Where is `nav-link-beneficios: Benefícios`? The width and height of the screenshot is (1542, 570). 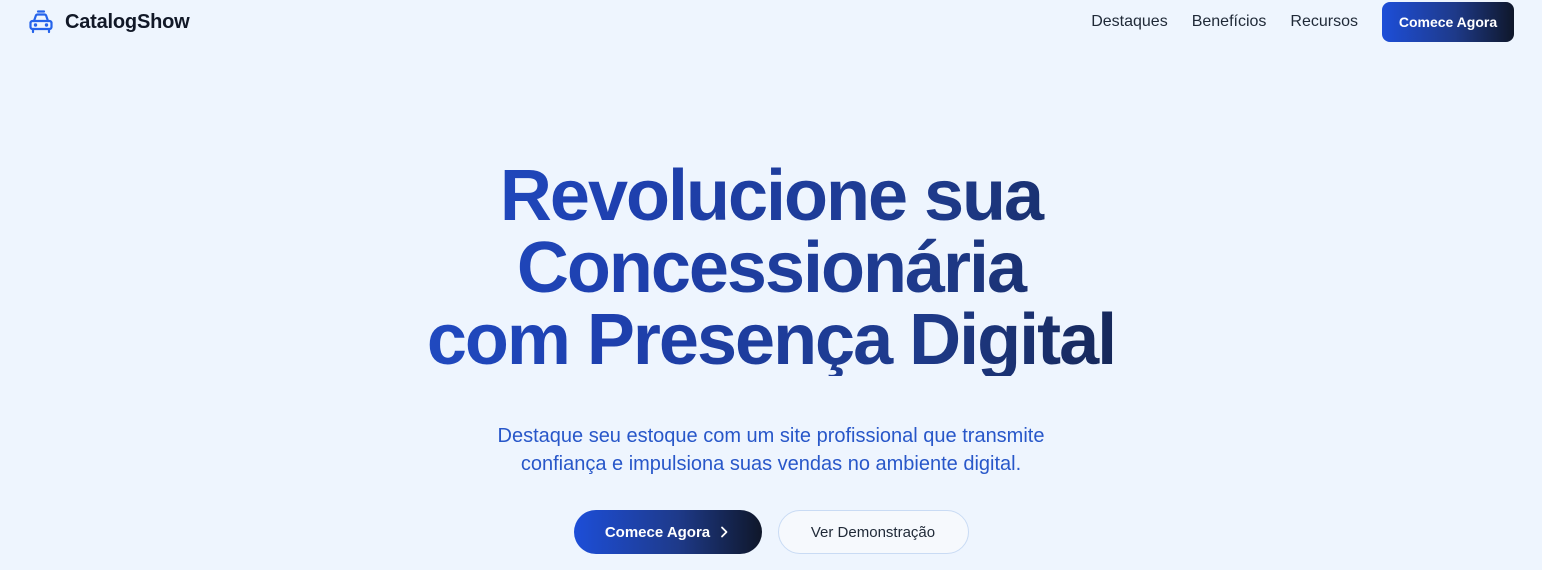 nav-link-beneficios: Benefícios is located at coordinates (1229, 22).